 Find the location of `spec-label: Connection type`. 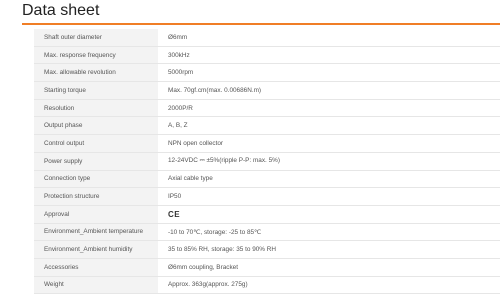

spec-label: Connection type is located at coordinates (96, 179).